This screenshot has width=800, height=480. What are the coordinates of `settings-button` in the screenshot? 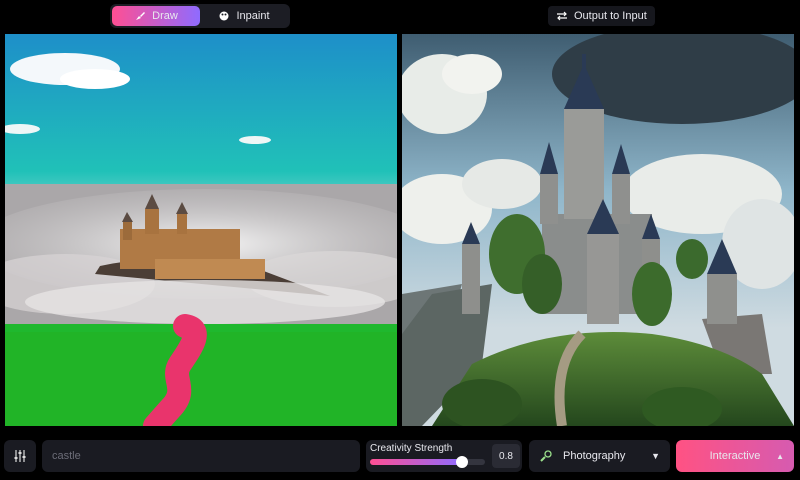 It's located at (20, 456).